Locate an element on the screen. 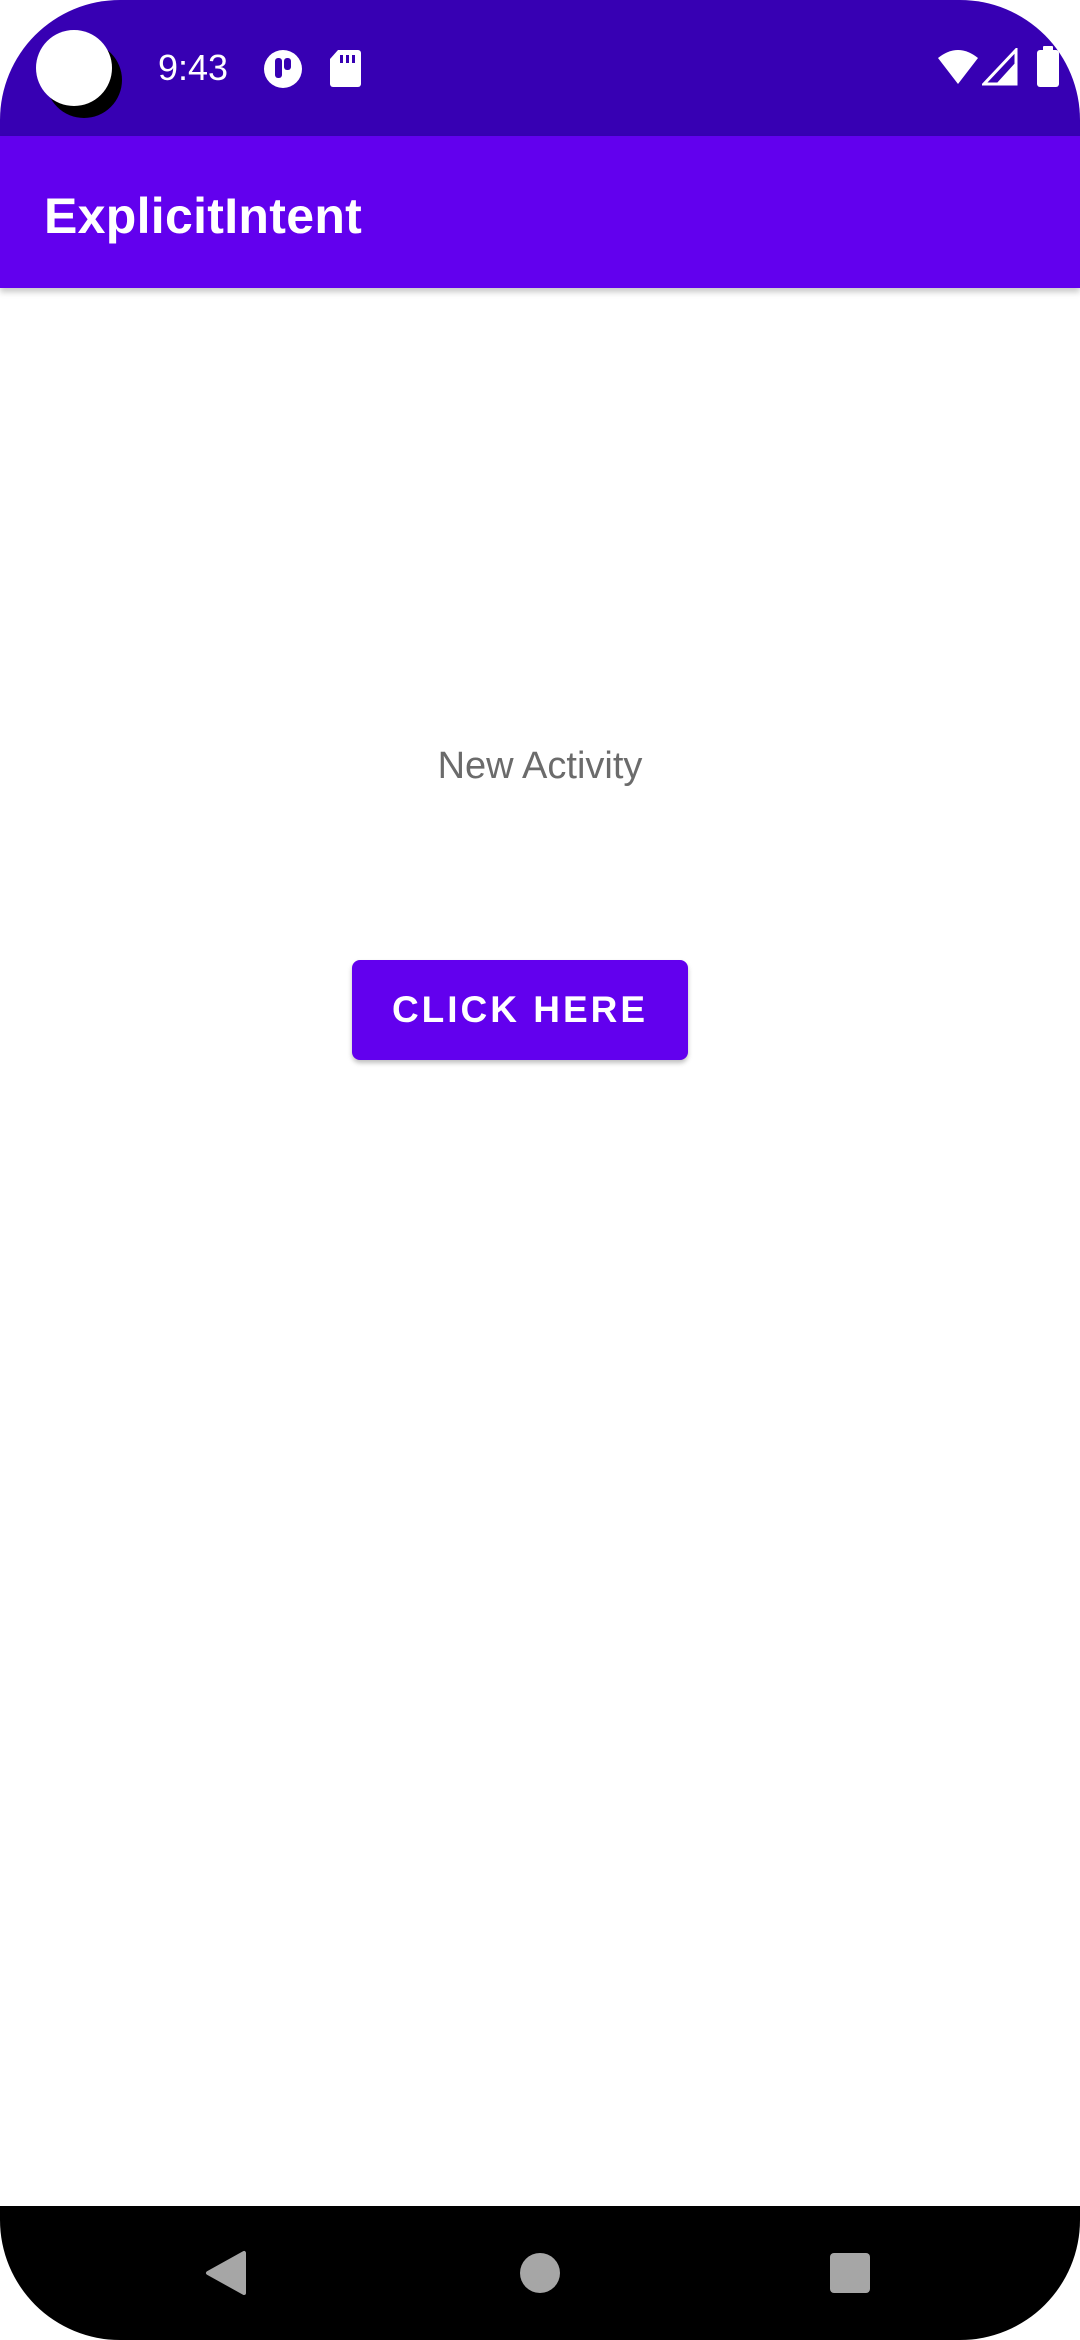 The height and width of the screenshot is (2340, 1080). home-button is located at coordinates (540, 2273).